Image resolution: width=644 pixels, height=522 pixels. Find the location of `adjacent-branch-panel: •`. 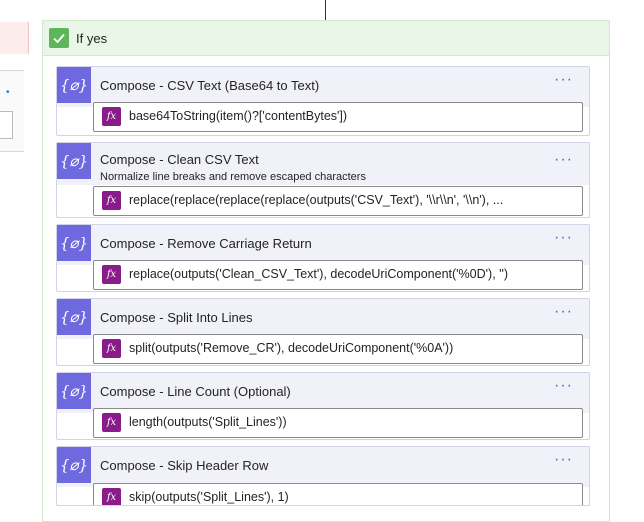

adjacent-branch-panel: • is located at coordinates (12, 111).